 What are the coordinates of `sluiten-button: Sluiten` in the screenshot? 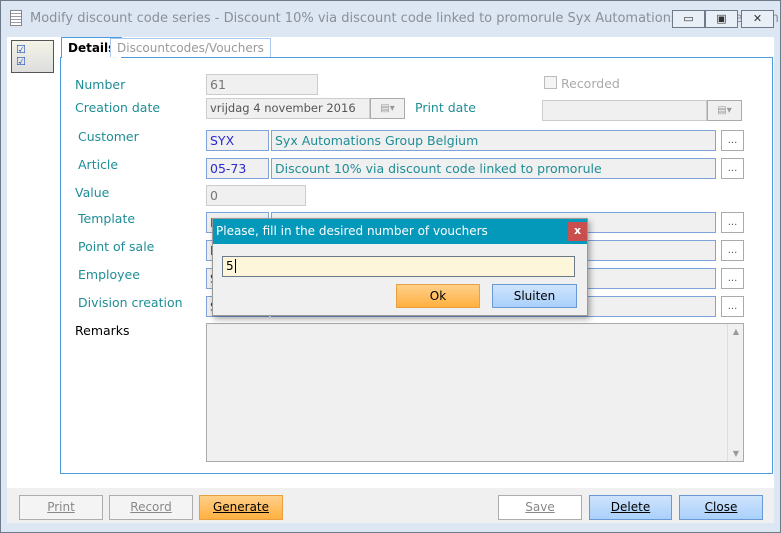 It's located at (534, 296).